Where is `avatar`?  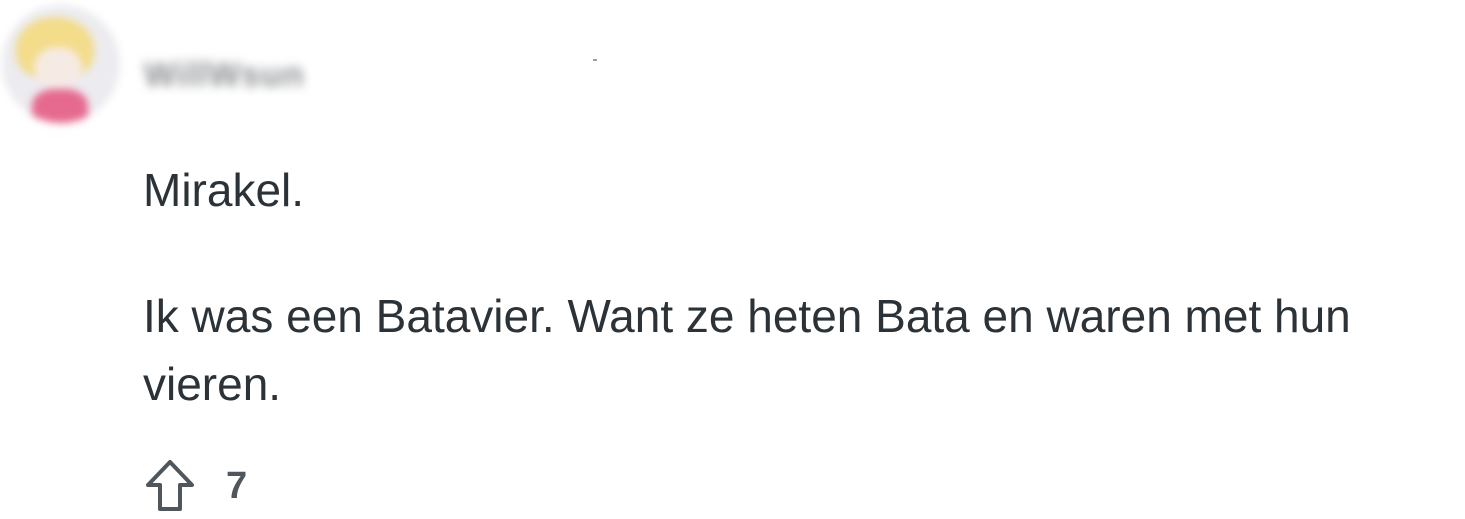 avatar is located at coordinates (61, 64).